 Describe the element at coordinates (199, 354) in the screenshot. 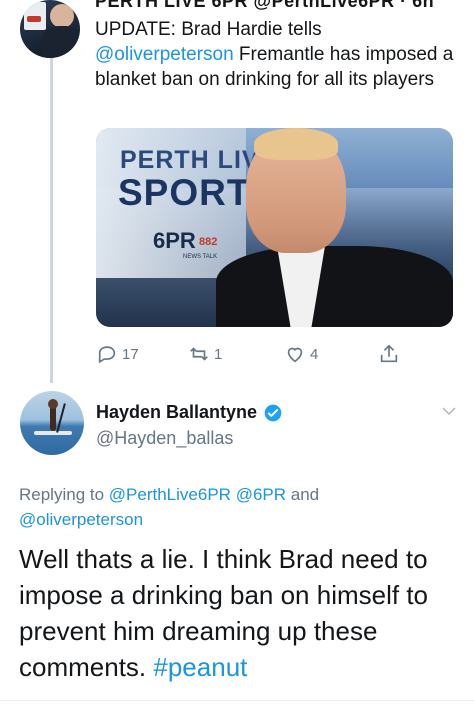

I see `retweet-icon` at that location.